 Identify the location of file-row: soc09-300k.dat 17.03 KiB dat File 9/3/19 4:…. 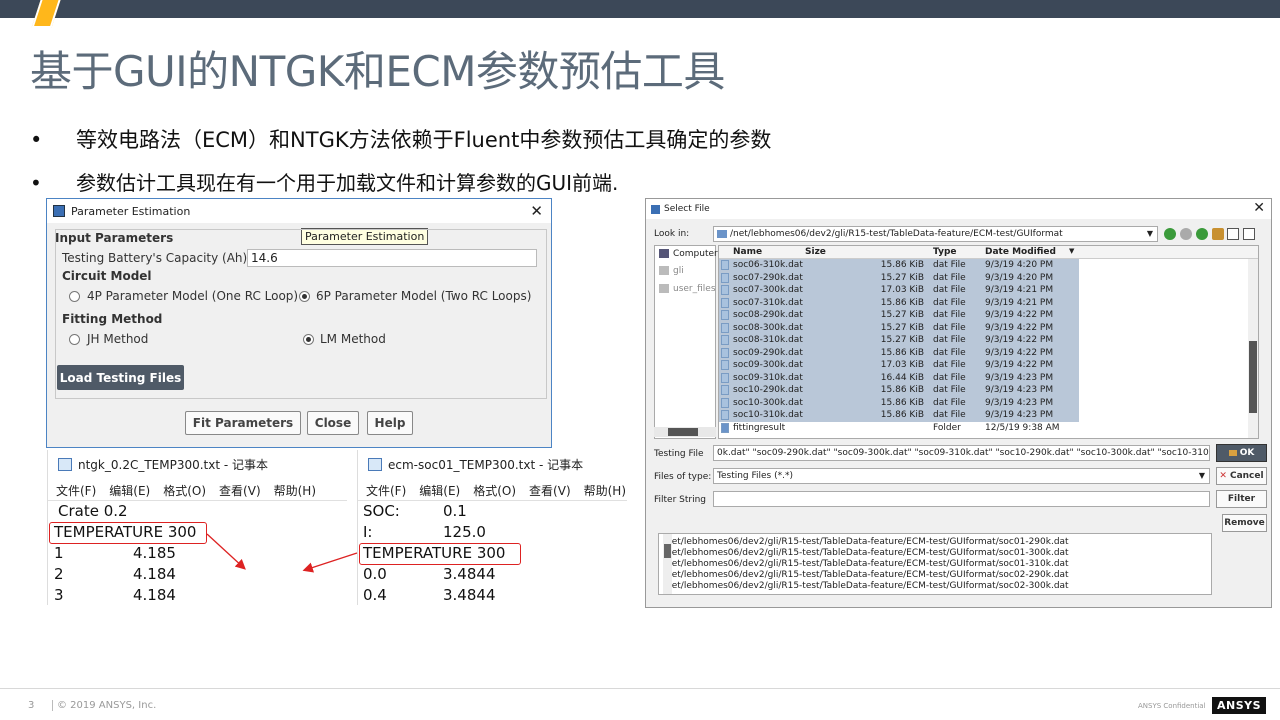
(899, 365).